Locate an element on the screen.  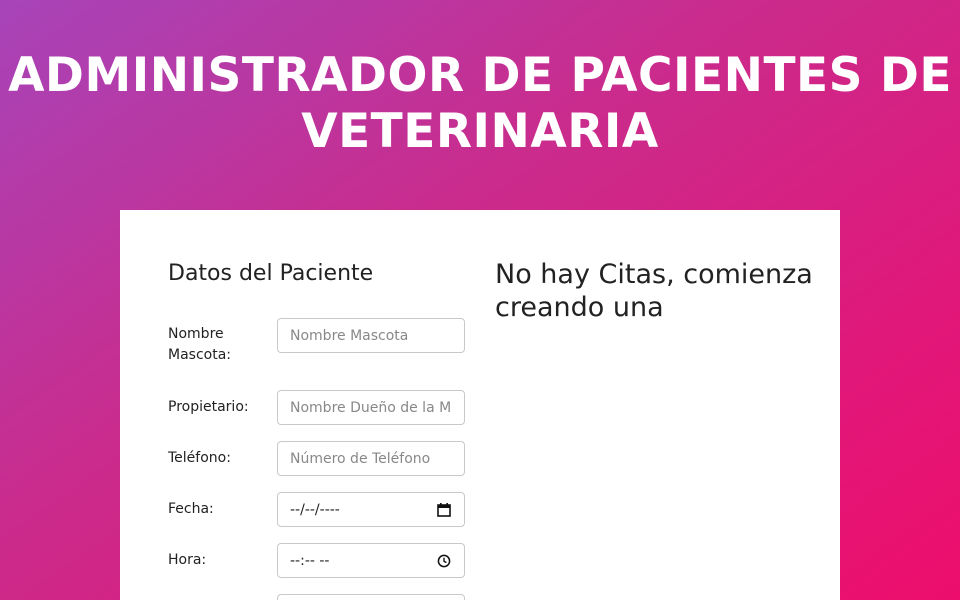
date-value: --/--/---- is located at coordinates (315, 509).